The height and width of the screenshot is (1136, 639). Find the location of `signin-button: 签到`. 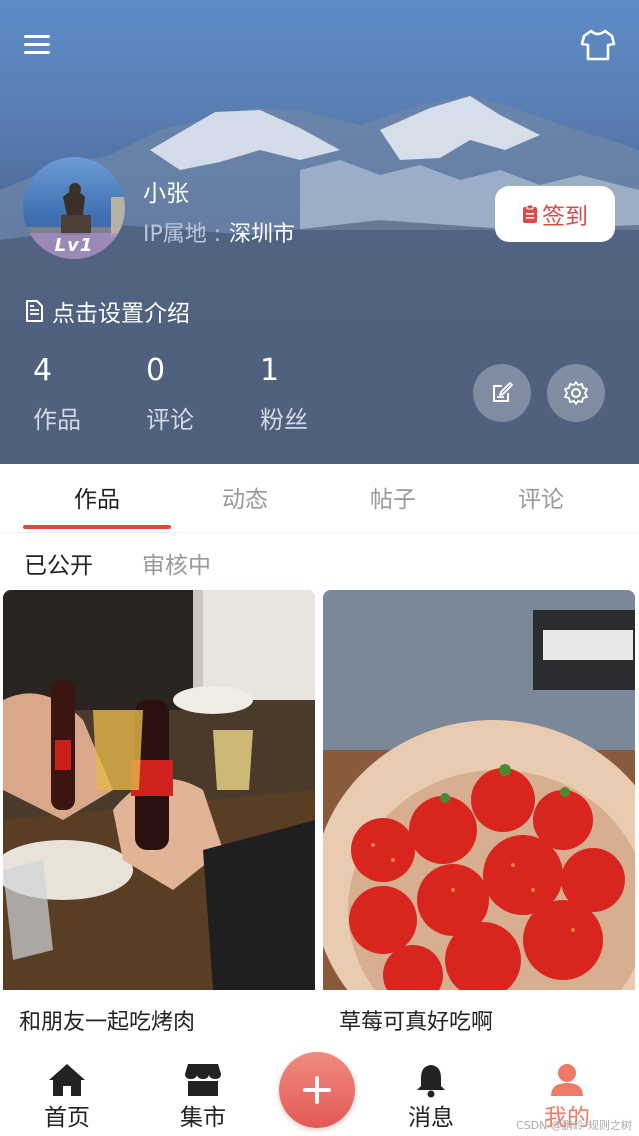

signin-button: 签到 is located at coordinates (555, 214).